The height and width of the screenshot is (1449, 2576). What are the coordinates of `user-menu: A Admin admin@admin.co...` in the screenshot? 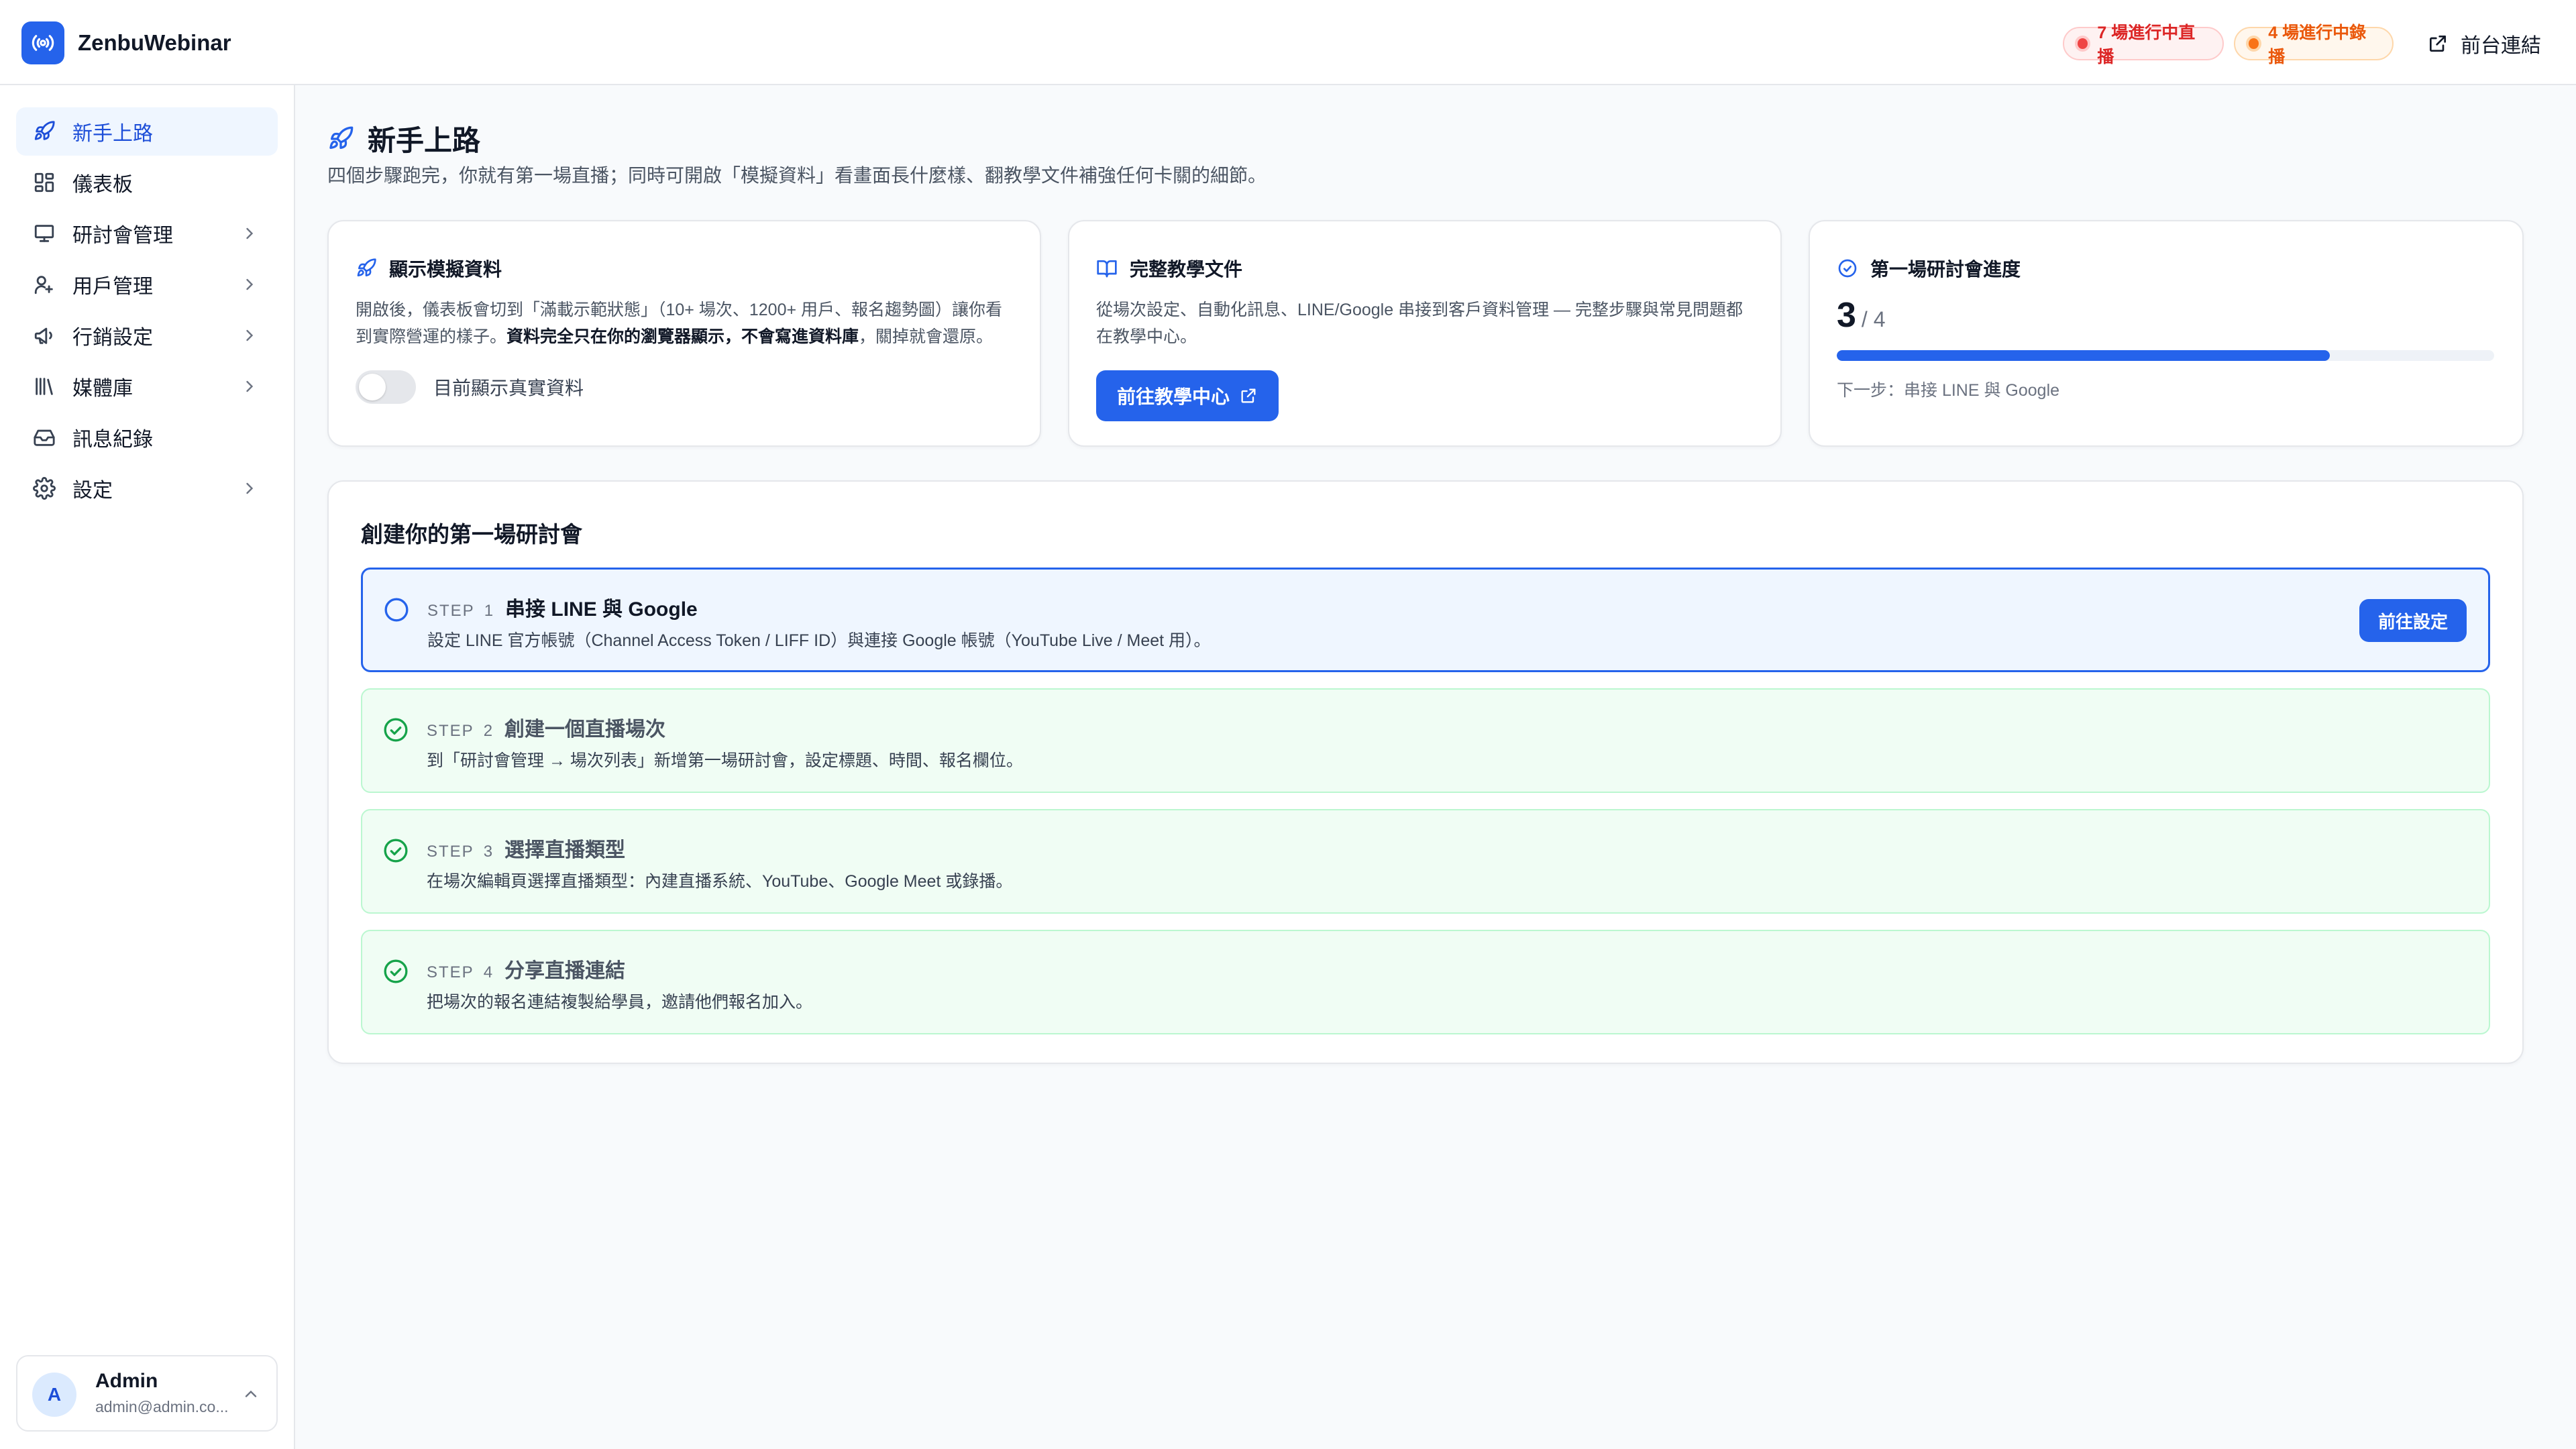 It's located at (147, 1393).